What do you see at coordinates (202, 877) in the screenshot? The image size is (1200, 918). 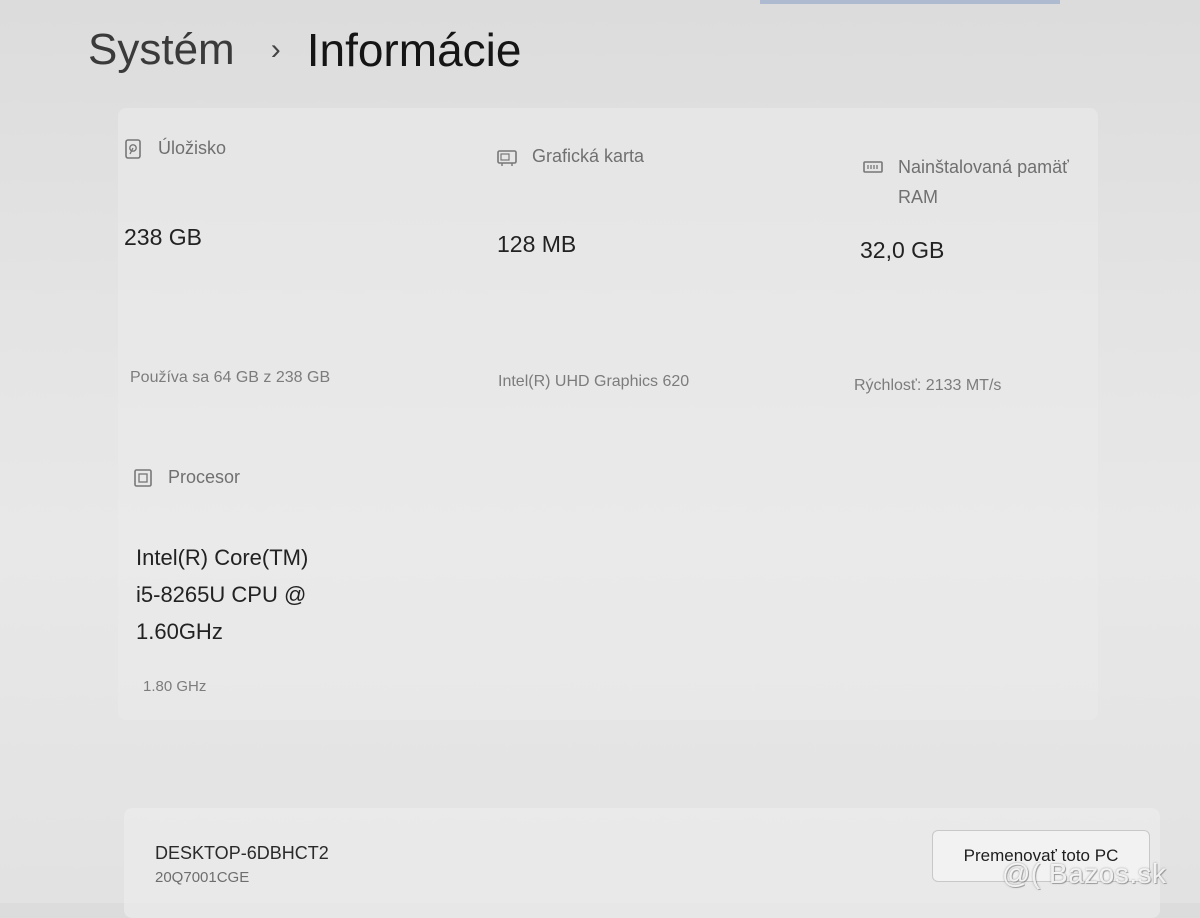 I see `device-model: 20Q7001CGE` at bounding box center [202, 877].